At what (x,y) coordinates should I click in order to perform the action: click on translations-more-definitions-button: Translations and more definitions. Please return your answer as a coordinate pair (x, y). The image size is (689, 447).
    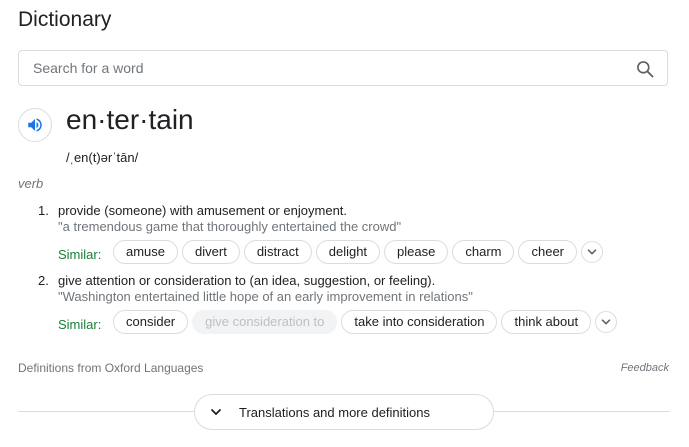
    Looking at the image, I should click on (344, 412).